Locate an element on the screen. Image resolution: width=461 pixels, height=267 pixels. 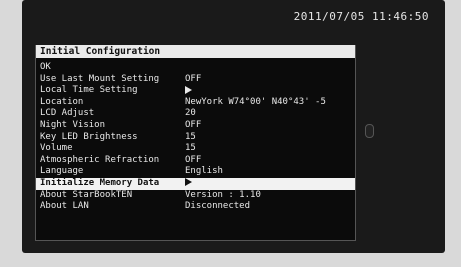
menu-item-key-led-brightness: Key LED Brightness 15 is located at coordinates (195, 138).